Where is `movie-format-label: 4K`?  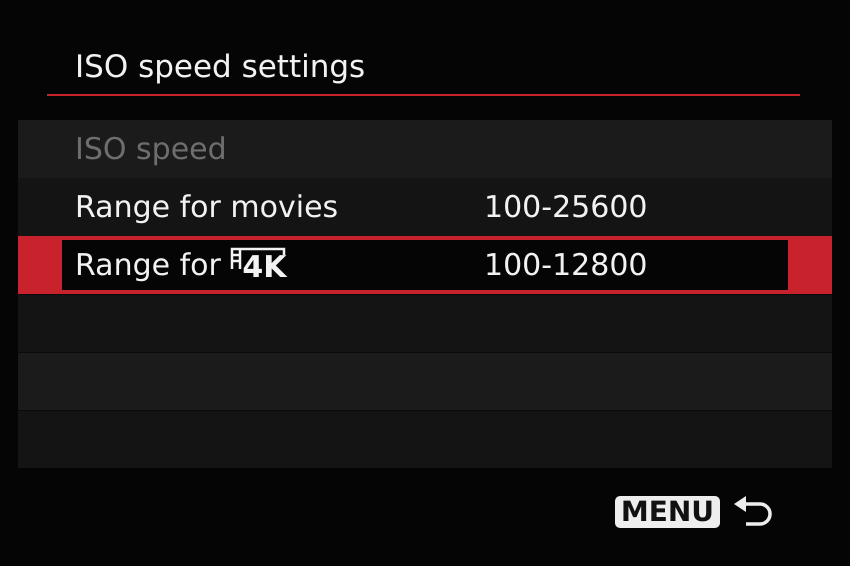 movie-format-label: 4K is located at coordinates (258, 265).